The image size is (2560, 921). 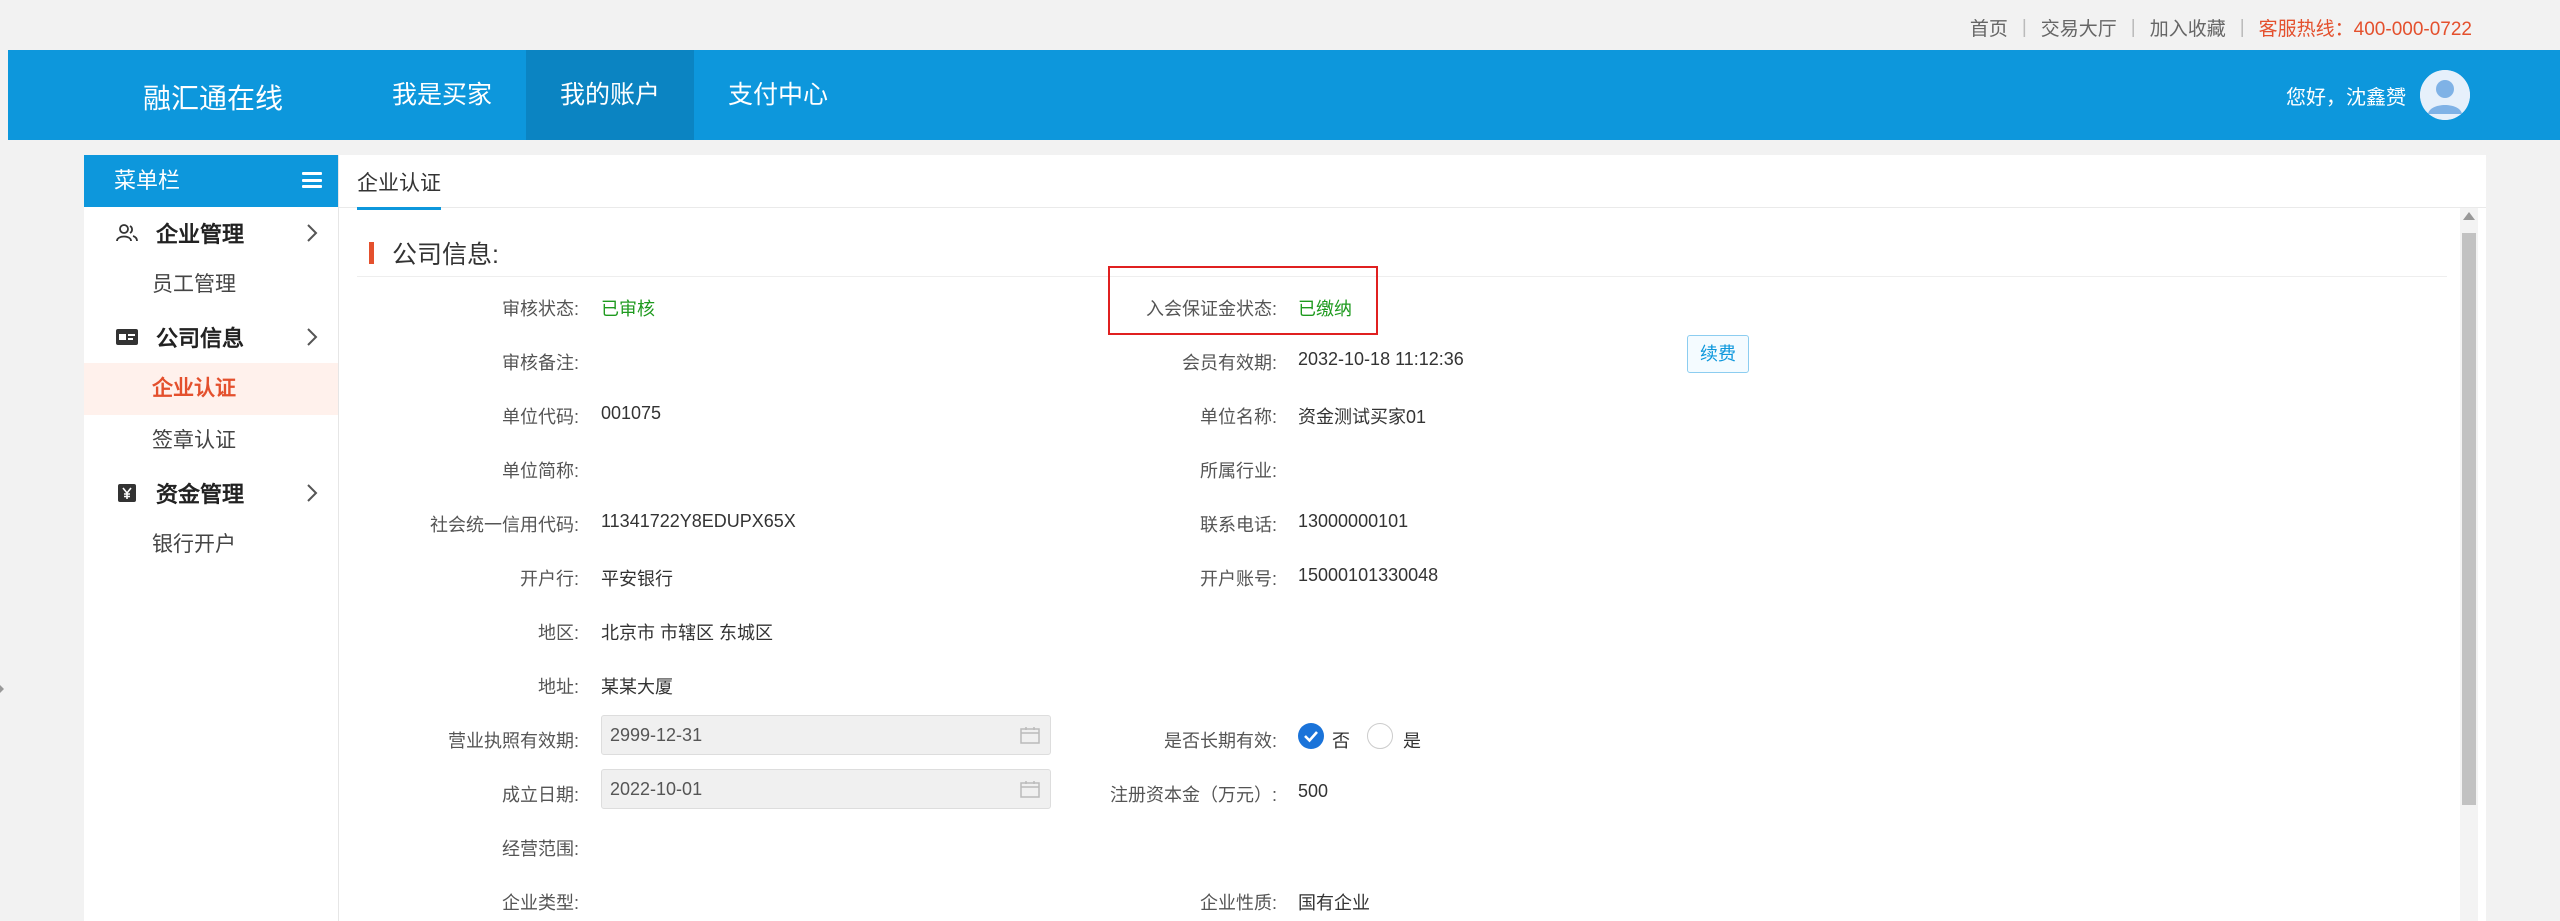 I want to click on radio-no-label: 否, so click(x=1341, y=741).